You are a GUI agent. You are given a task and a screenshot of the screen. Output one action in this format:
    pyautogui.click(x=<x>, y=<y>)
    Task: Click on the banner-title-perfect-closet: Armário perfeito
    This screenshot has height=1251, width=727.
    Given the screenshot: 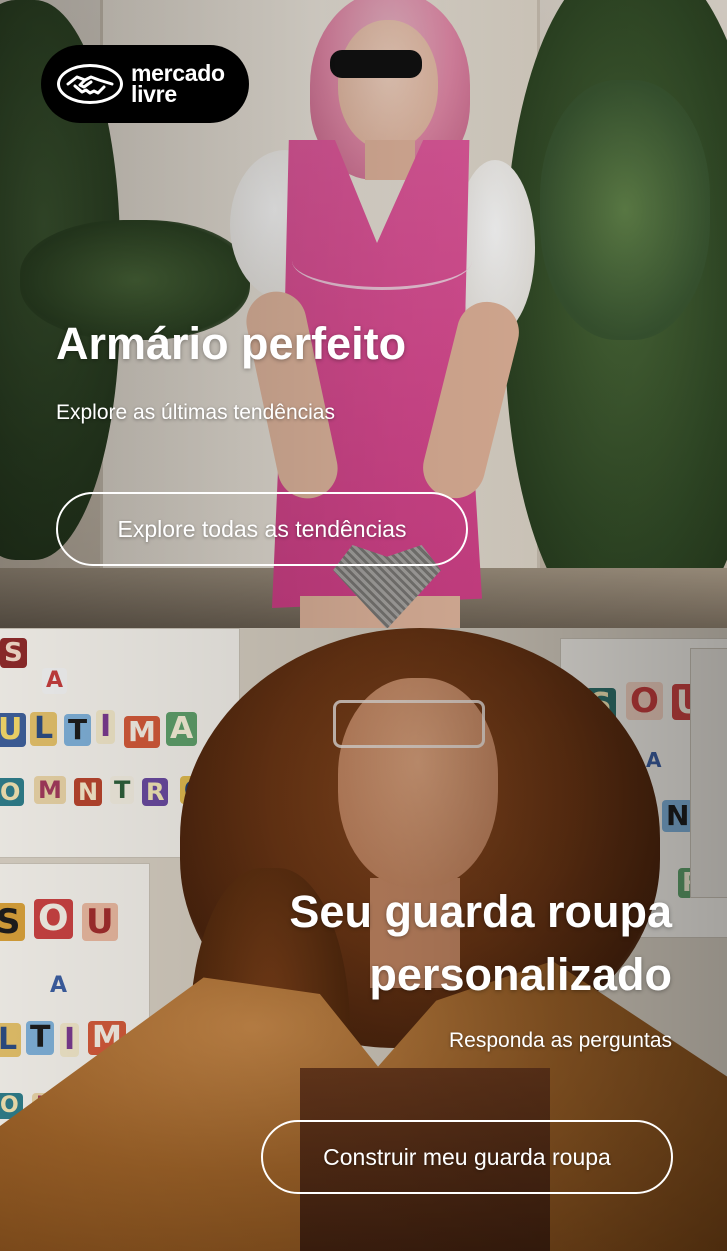 What is the action you would take?
    pyautogui.click(x=231, y=343)
    